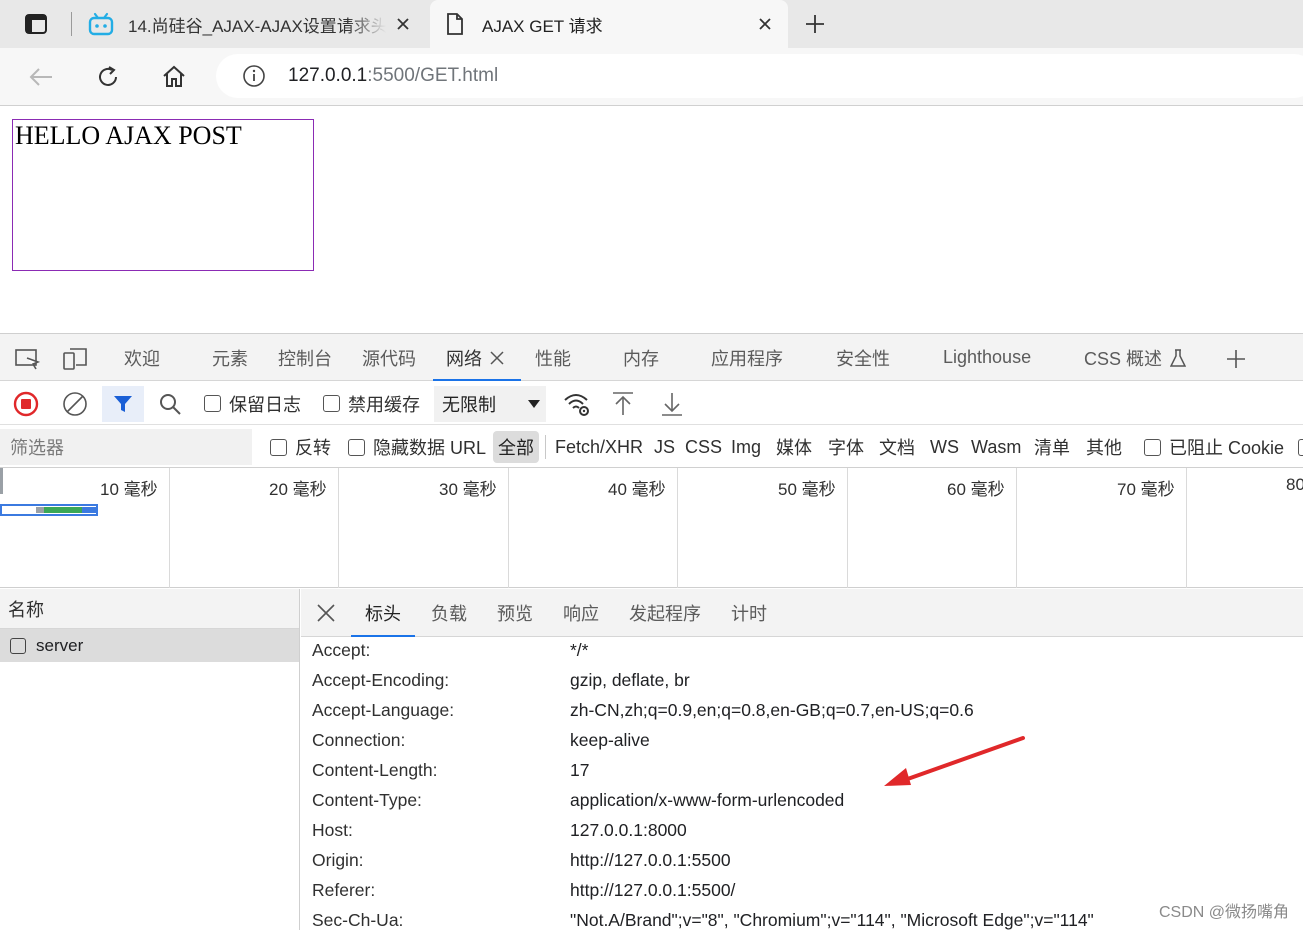  What do you see at coordinates (384, 404) in the screenshot?
I see `disable-cache-label: 禁用缓存` at bounding box center [384, 404].